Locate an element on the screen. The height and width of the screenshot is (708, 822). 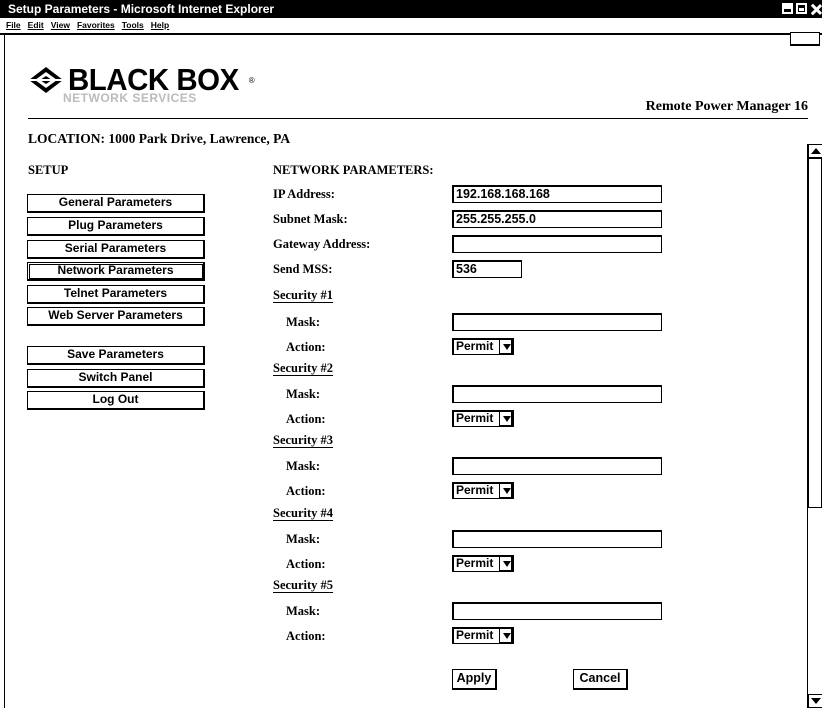
security-4-mask-label: Mask: is located at coordinates (303, 539).